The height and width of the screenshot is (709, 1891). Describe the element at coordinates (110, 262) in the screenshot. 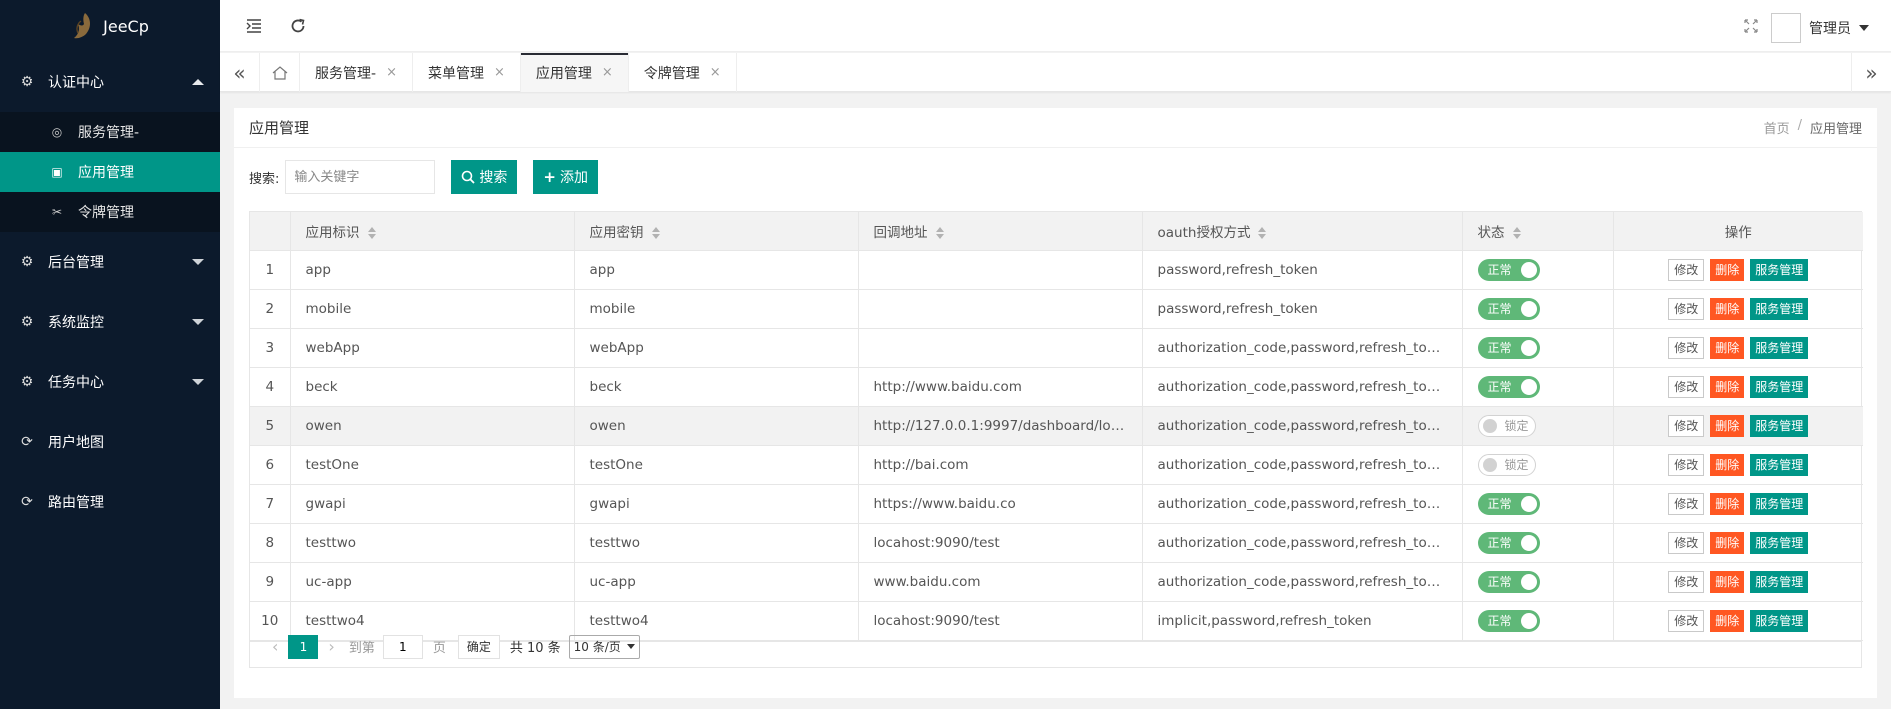

I see `sidebar-group-1: ⚙ 后台管理` at that location.